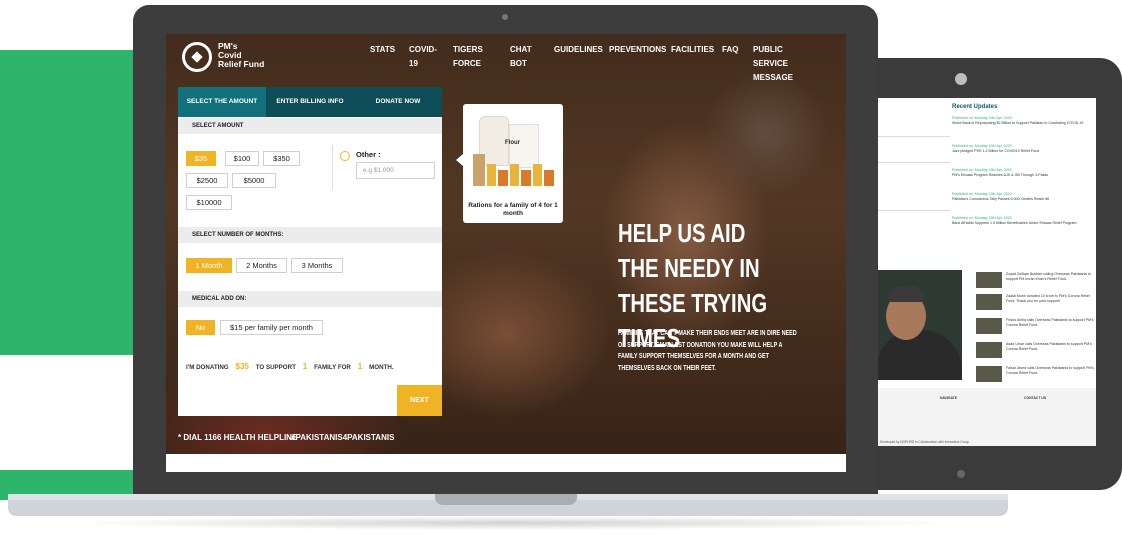 The width and height of the screenshot is (1122, 537). I want to click on amount-2500-button: $2500, so click(207, 180).